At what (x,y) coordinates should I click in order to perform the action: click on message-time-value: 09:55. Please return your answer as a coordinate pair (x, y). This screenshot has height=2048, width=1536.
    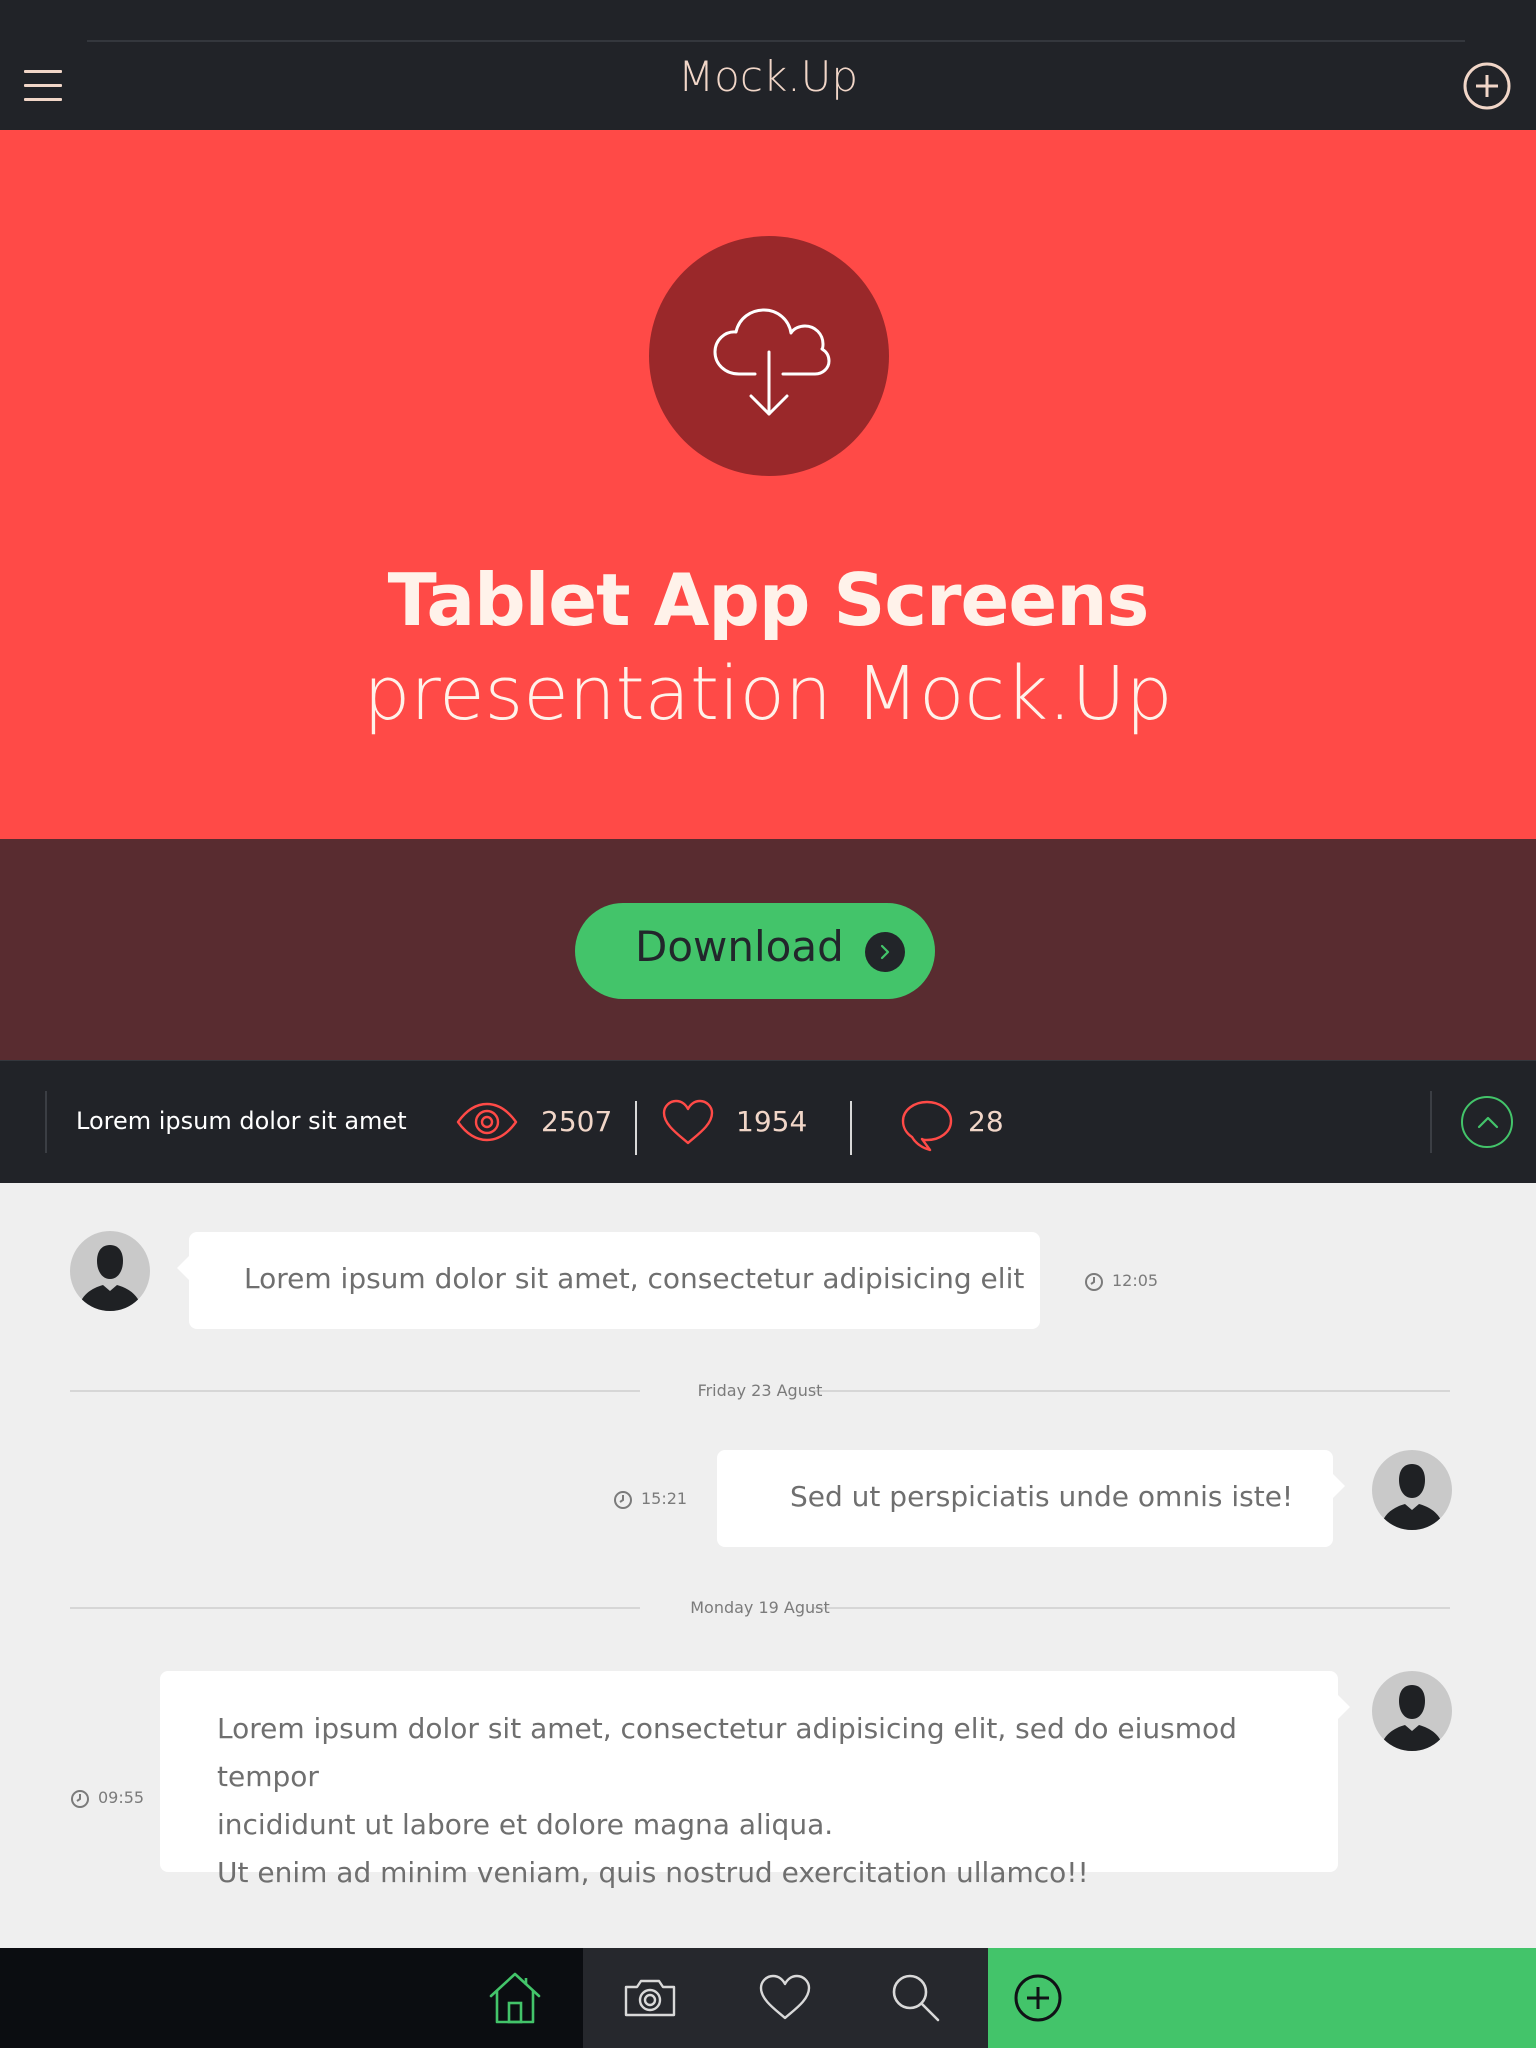
    Looking at the image, I should click on (121, 1797).